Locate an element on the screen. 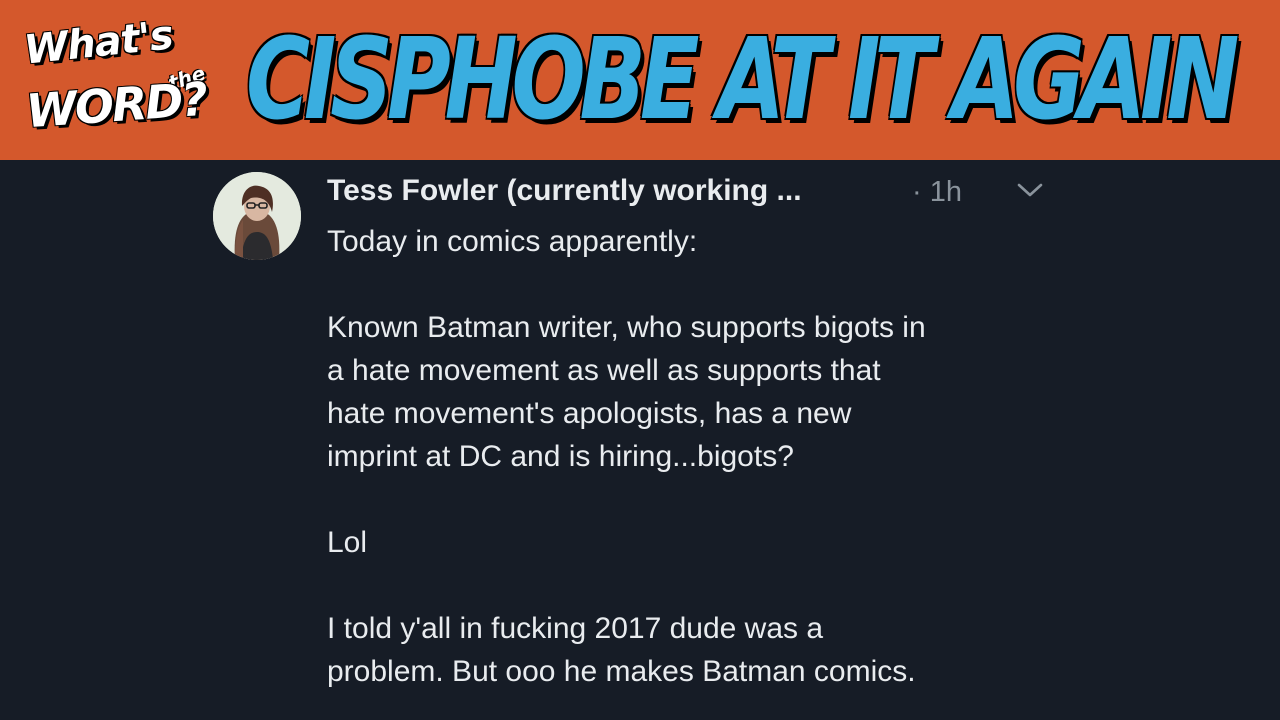  tweet-time: · 1h is located at coordinates (937, 192).